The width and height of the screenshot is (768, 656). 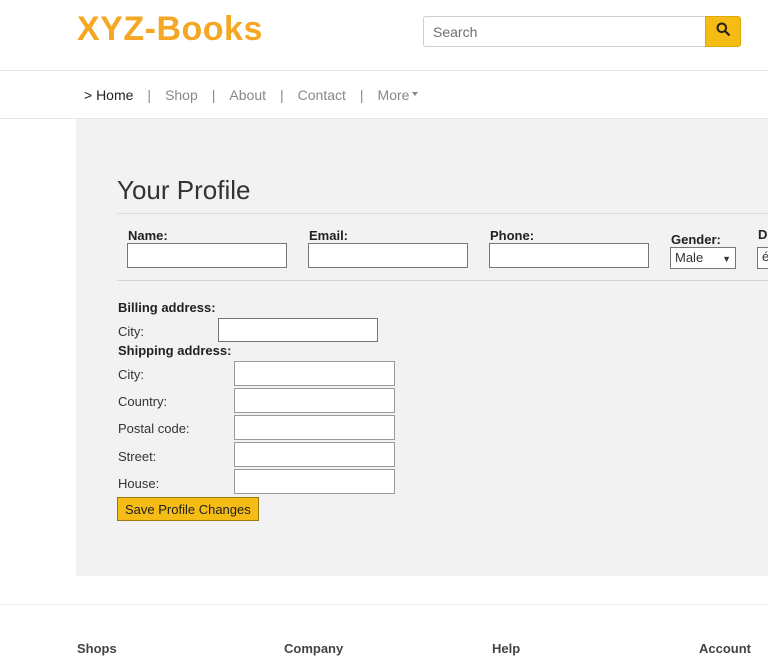 I want to click on billing-city-field, so click(x=298, y=330).